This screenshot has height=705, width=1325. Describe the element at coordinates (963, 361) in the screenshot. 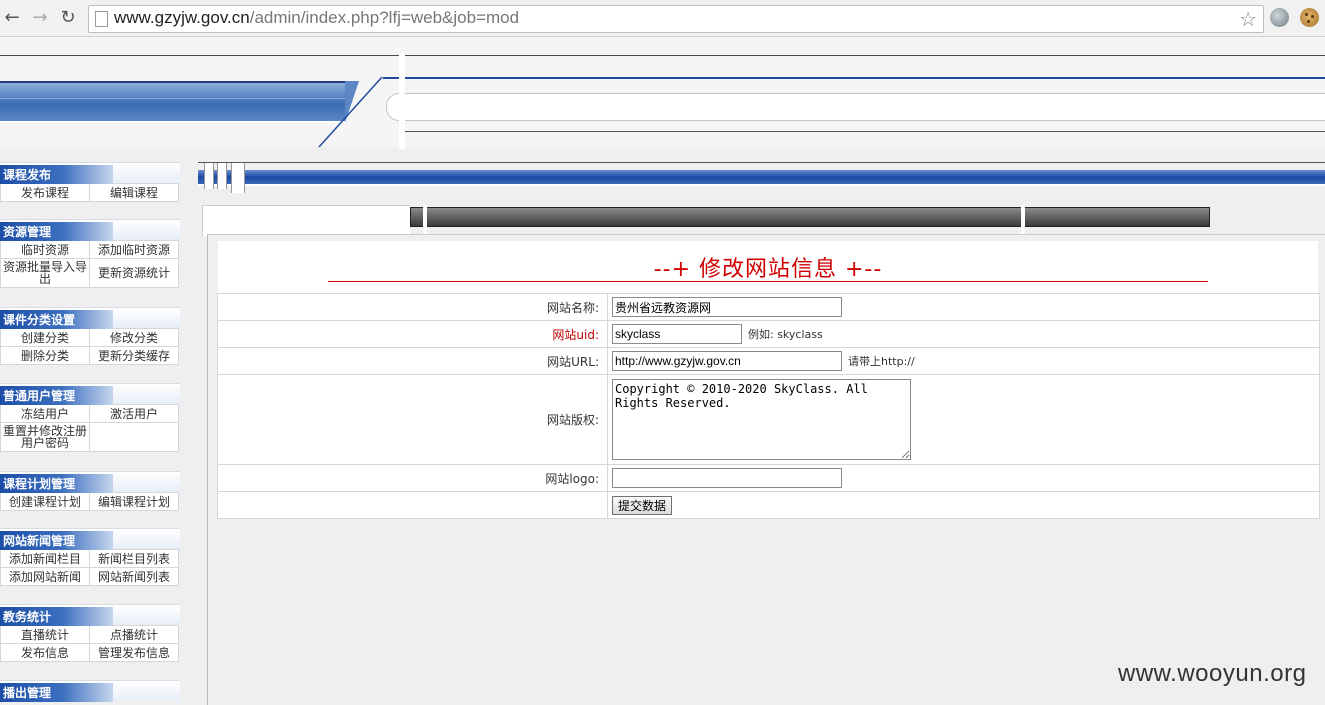

I see `site-url-cell: 请带上http://` at that location.